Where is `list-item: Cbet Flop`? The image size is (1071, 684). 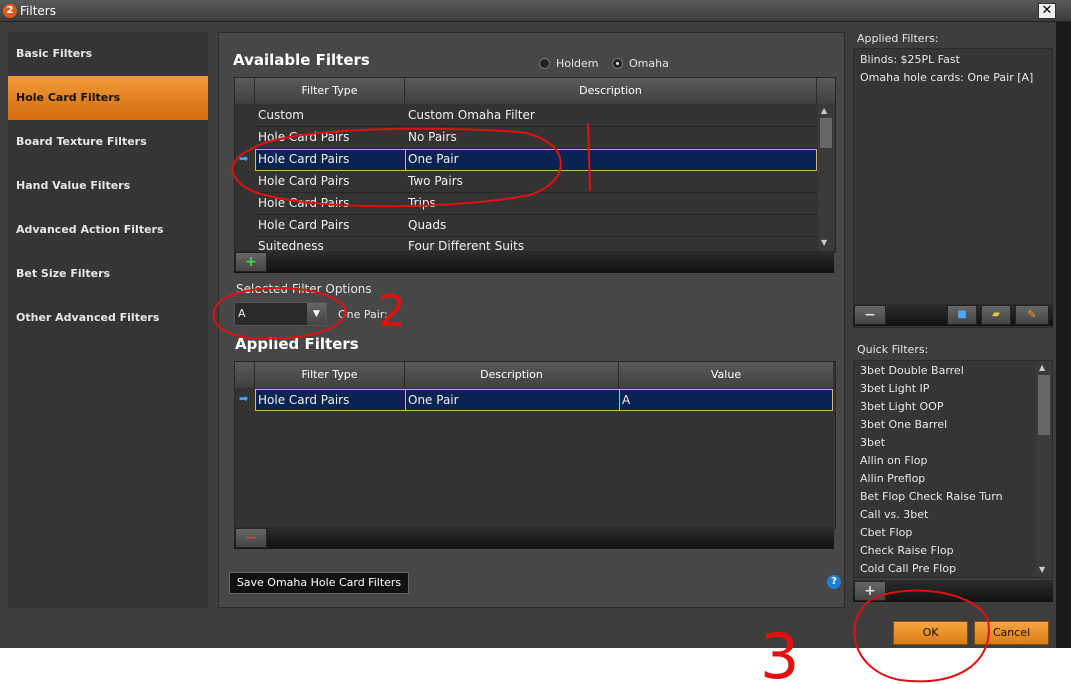 list-item: Cbet Flop is located at coordinates (886, 532).